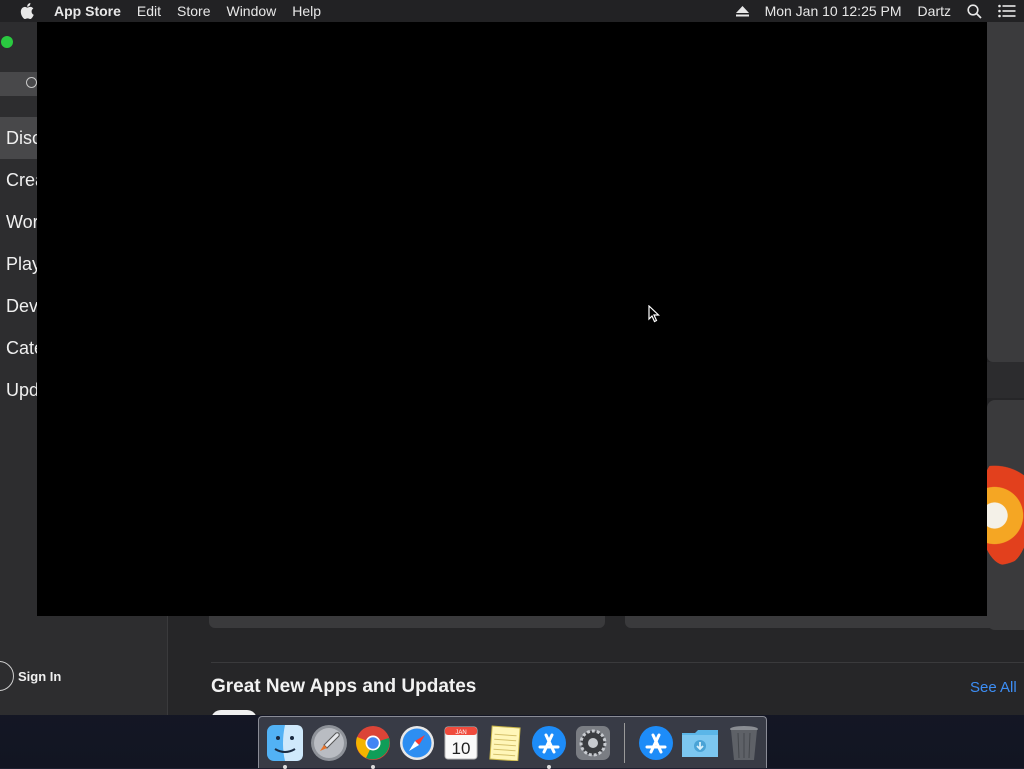 The width and height of the screenshot is (1024, 769). I want to click on app-logo-icon, so click(1005, 510).